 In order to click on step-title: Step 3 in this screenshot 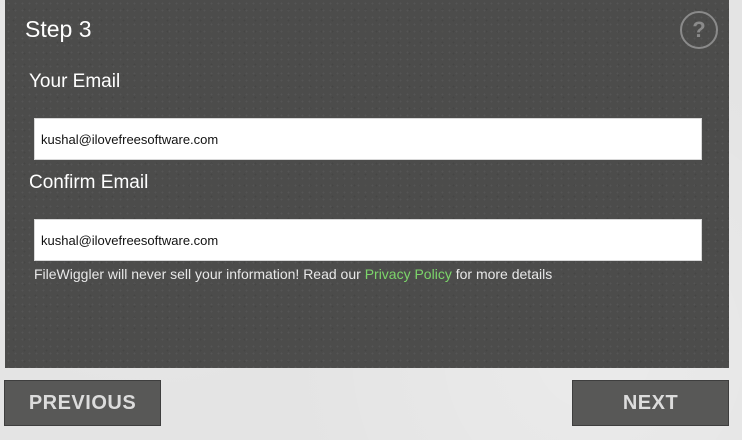, I will do `click(58, 29)`.